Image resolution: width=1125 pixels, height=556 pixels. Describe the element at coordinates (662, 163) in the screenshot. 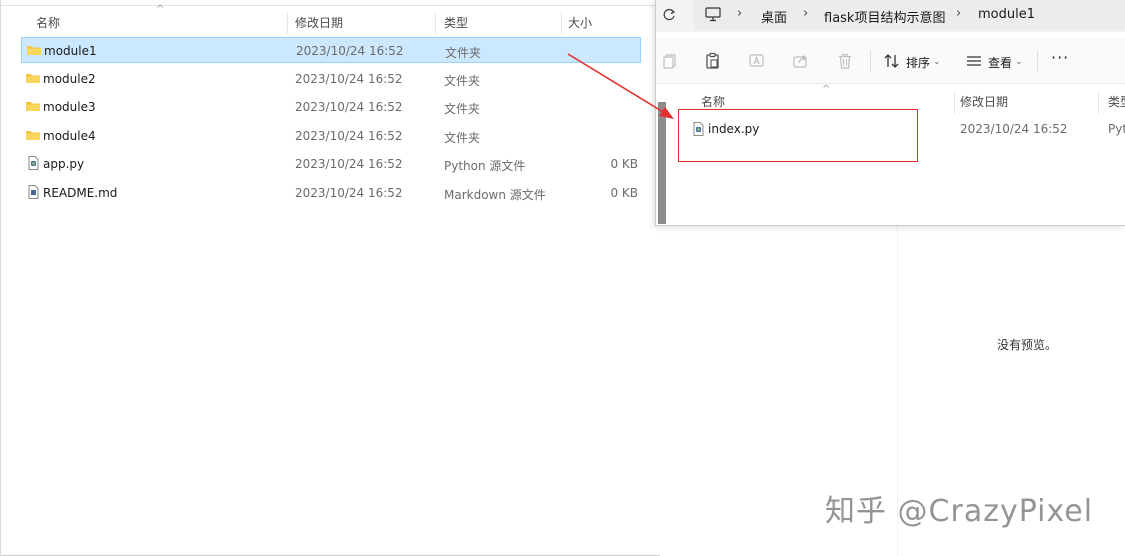

I see `navigation-scrollbar` at that location.